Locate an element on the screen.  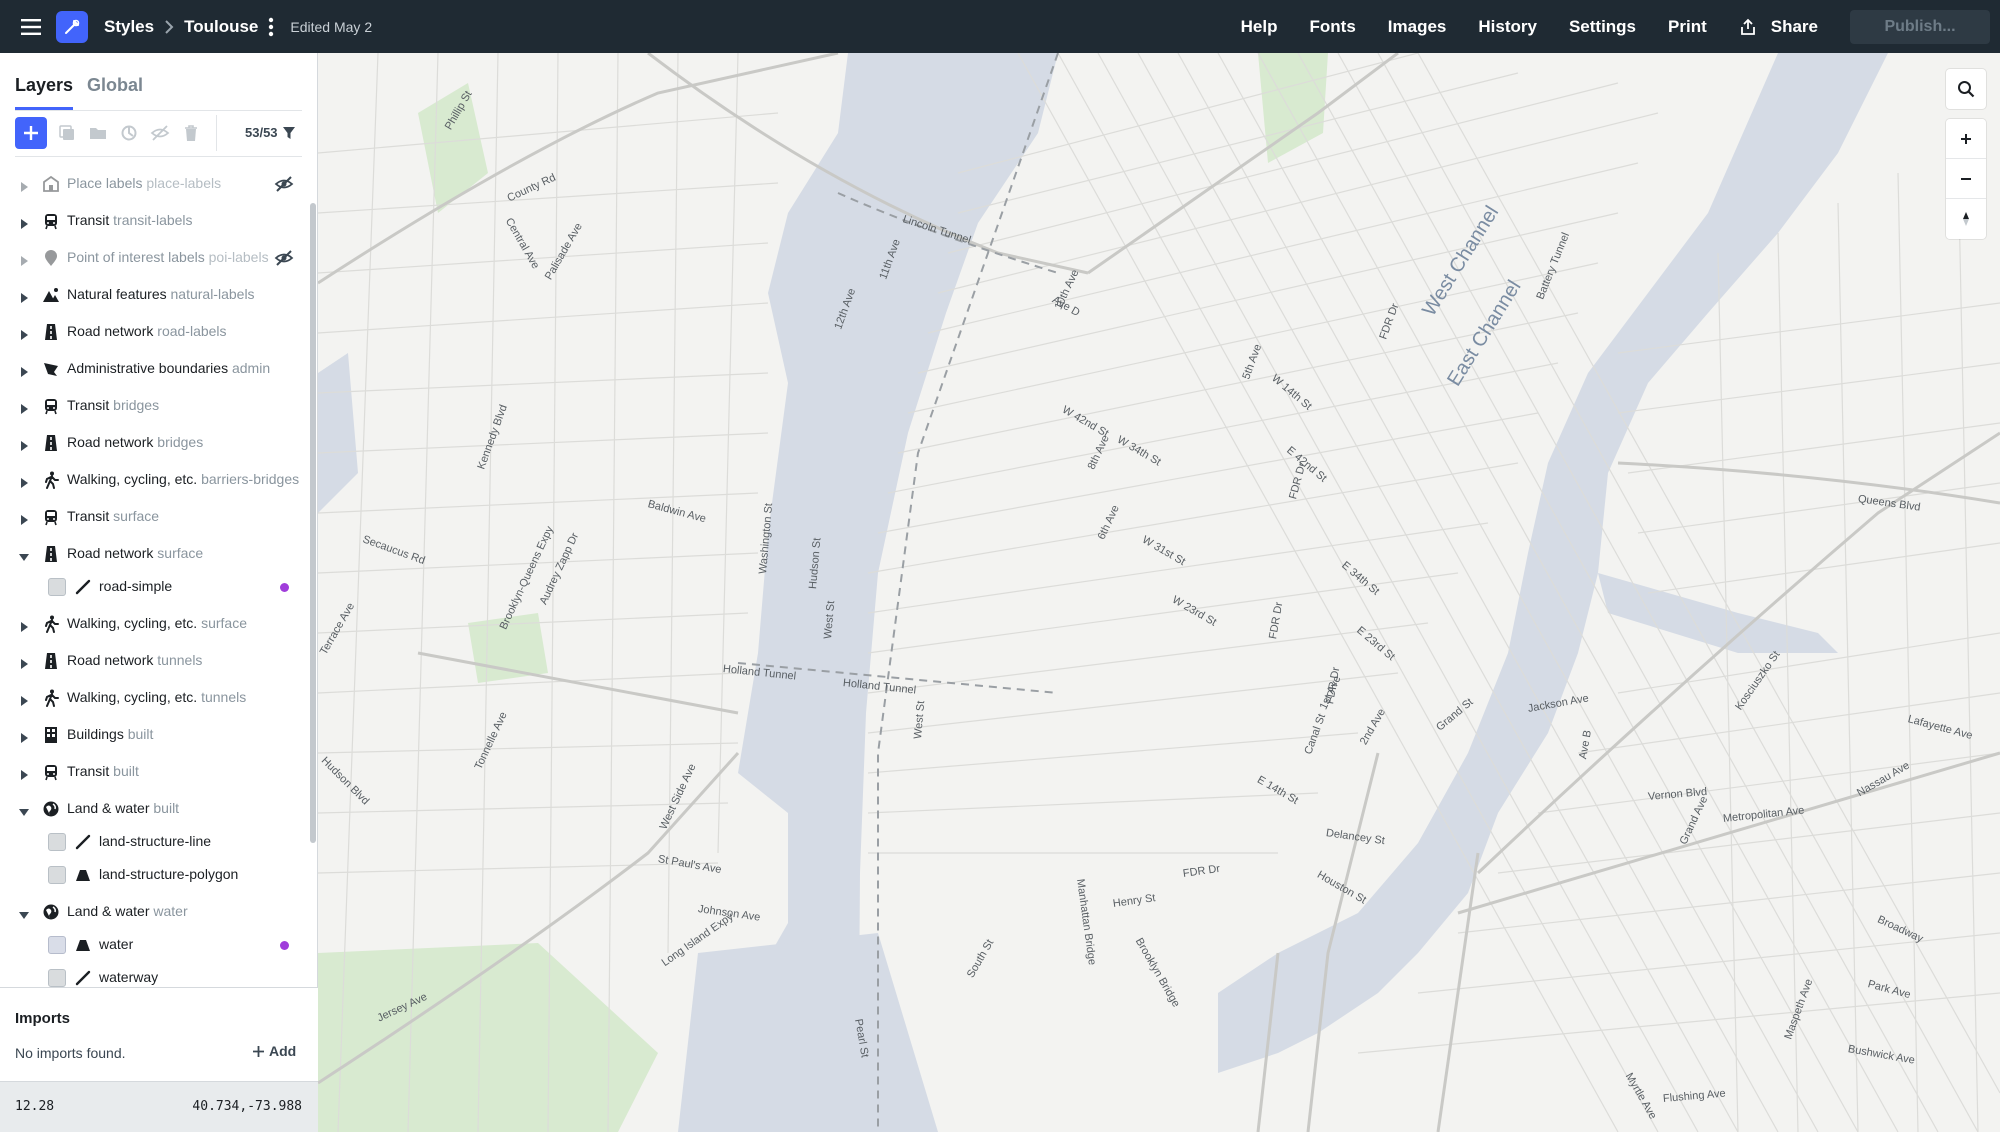
layer-group-row: Walking, cycling, etc. tunnels is located at coordinates (155, 698).